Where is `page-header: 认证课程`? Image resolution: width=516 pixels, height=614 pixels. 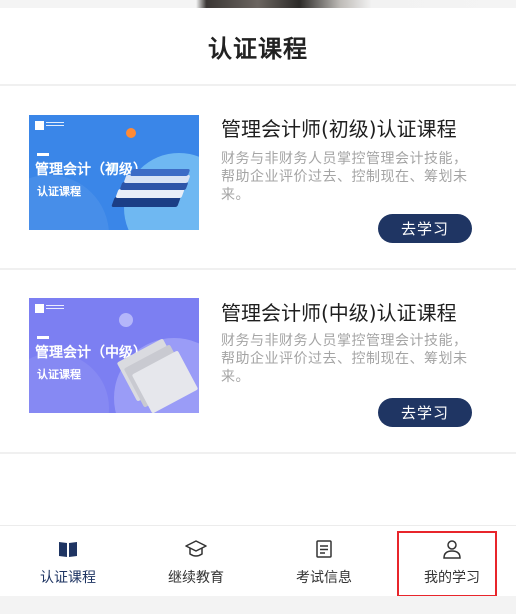
page-header: 认证课程 is located at coordinates (258, 46).